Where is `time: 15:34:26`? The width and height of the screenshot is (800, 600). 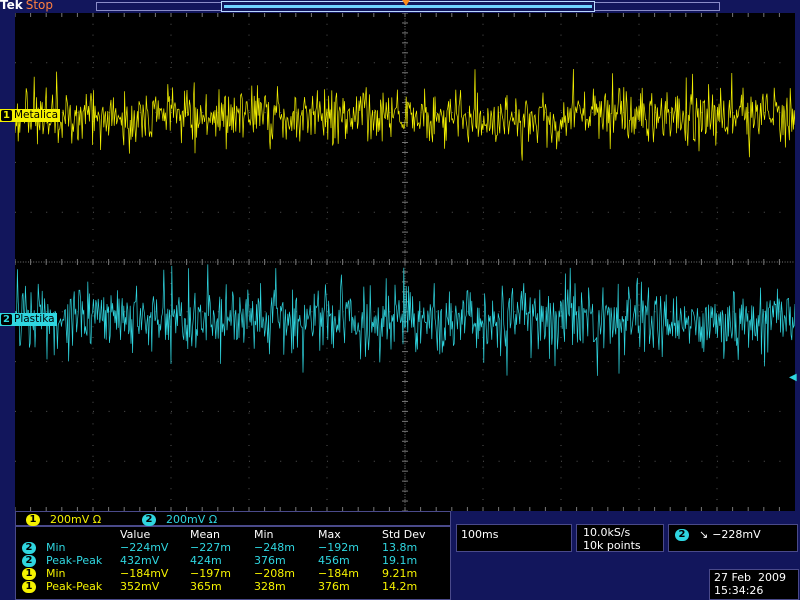
time: 15:34:26 is located at coordinates (739, 590).